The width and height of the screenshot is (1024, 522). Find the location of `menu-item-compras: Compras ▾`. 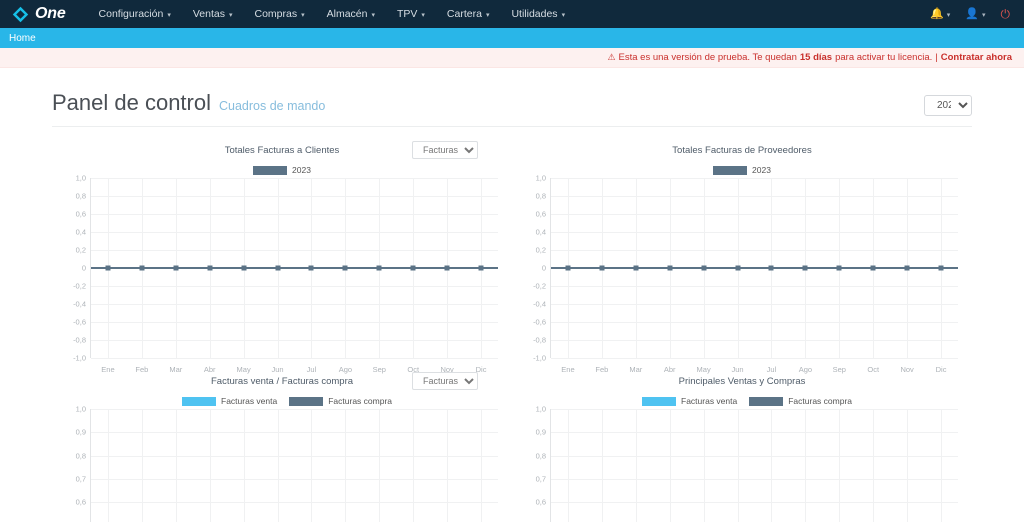

menu-item-compras: Compras ▾ is located at coordinates (279, 14).